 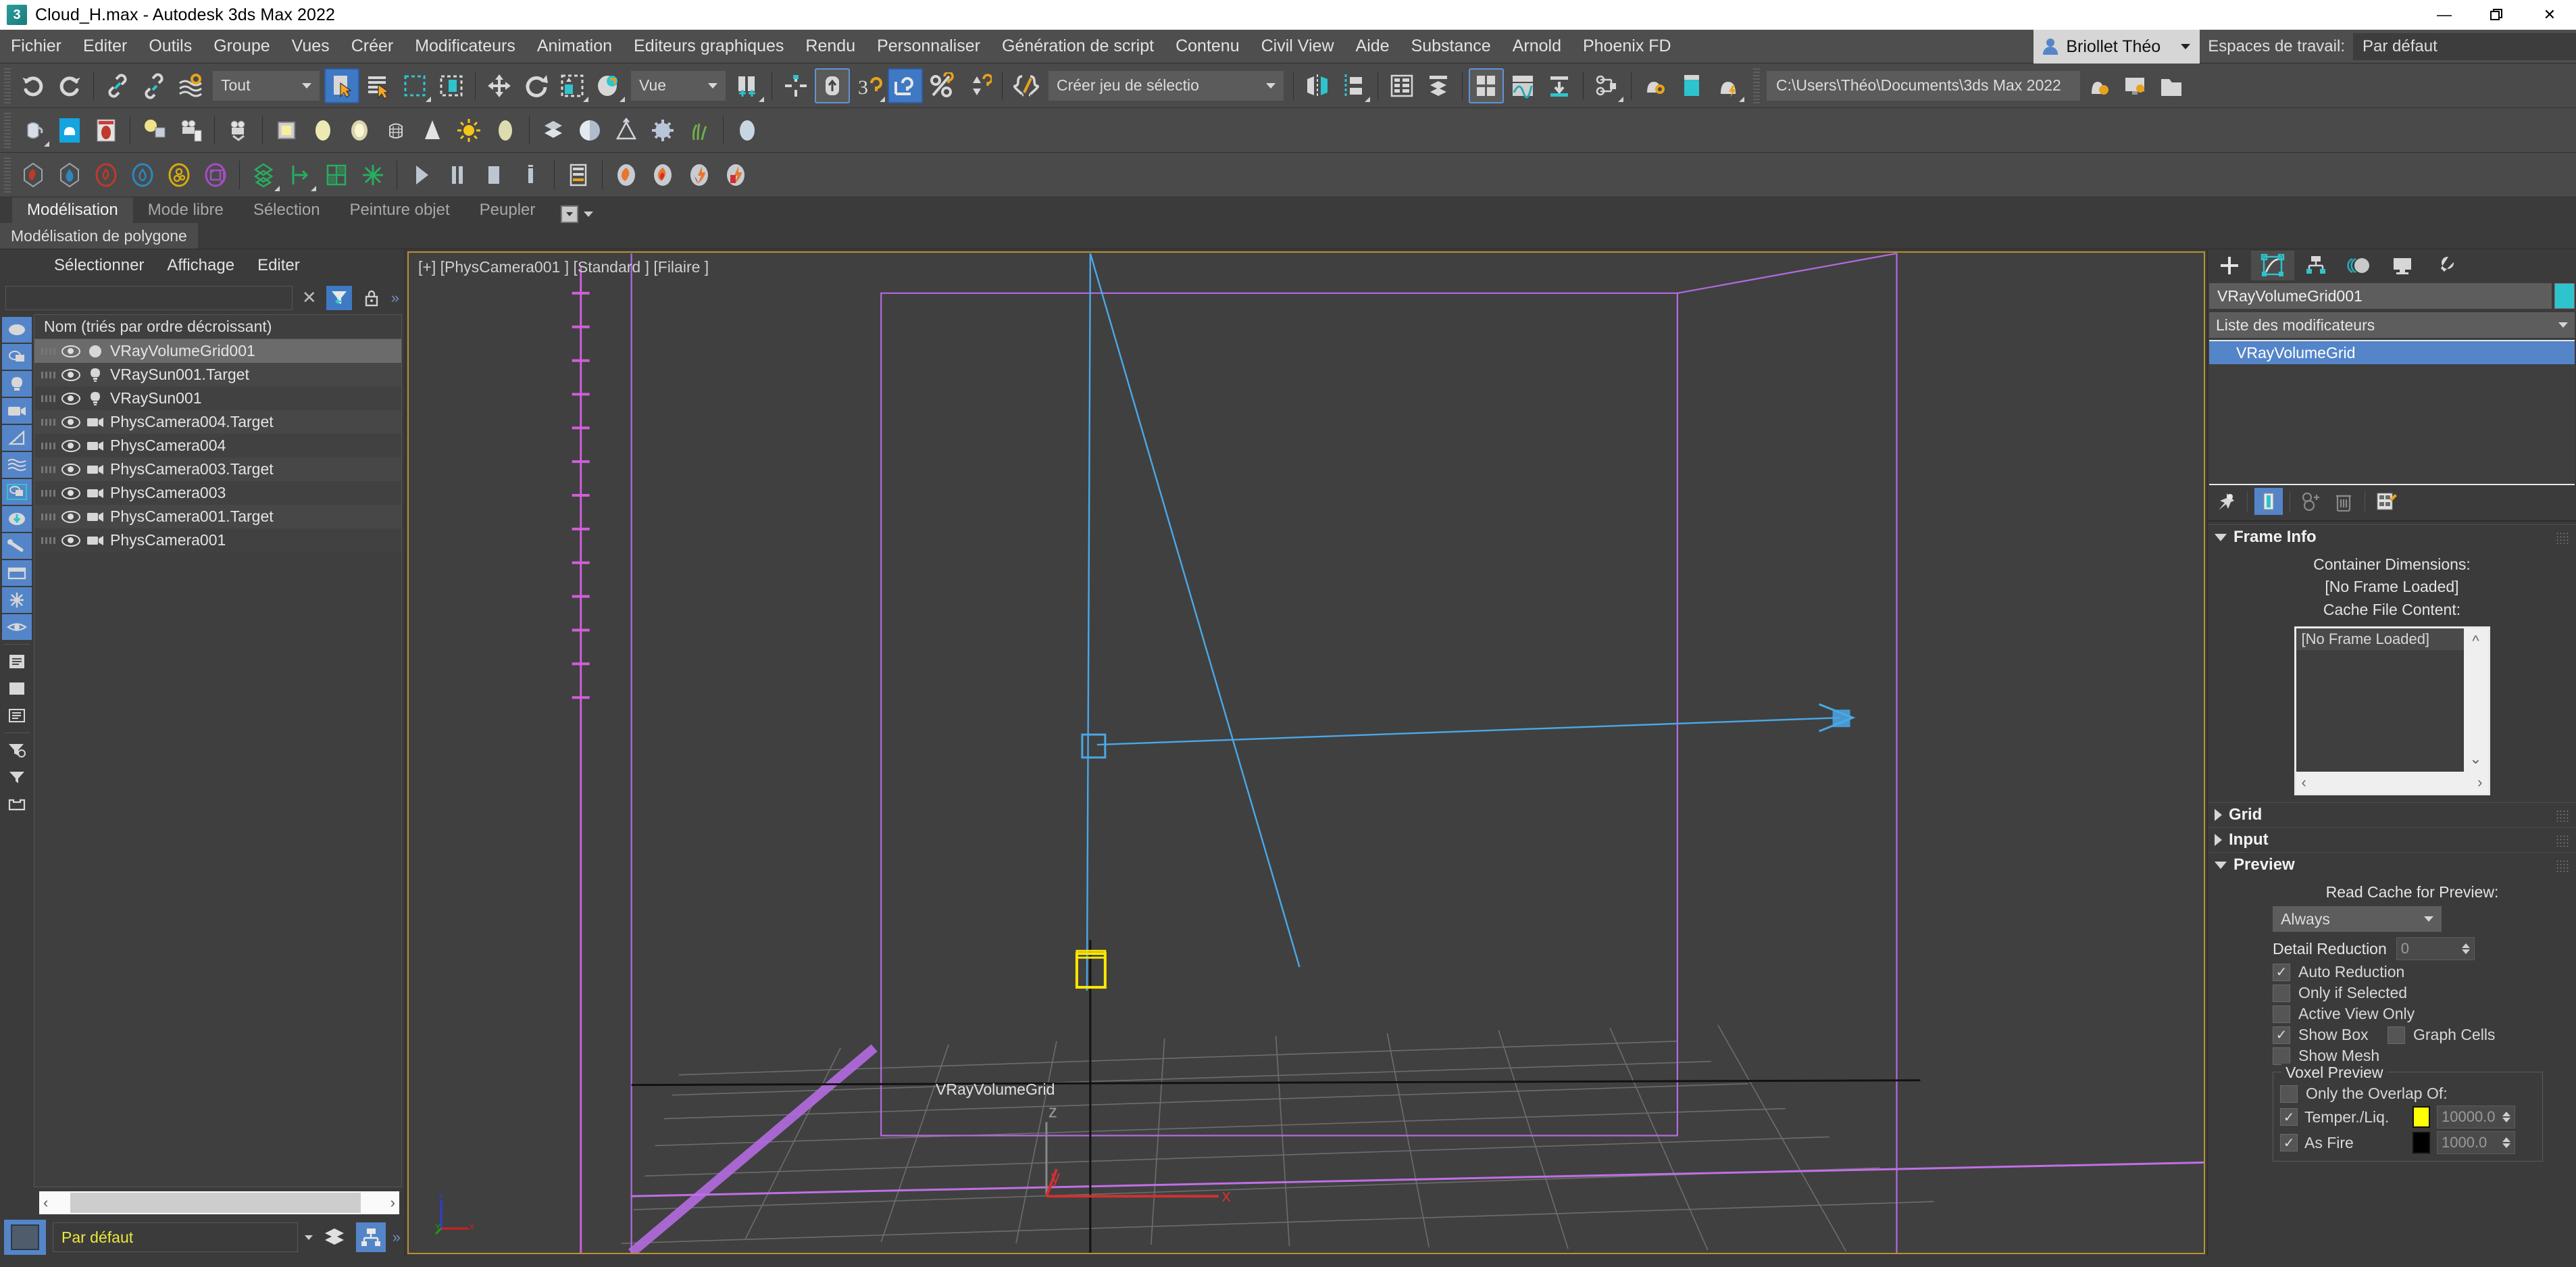 I want to click on undo-button, so click(x=33, y=85).